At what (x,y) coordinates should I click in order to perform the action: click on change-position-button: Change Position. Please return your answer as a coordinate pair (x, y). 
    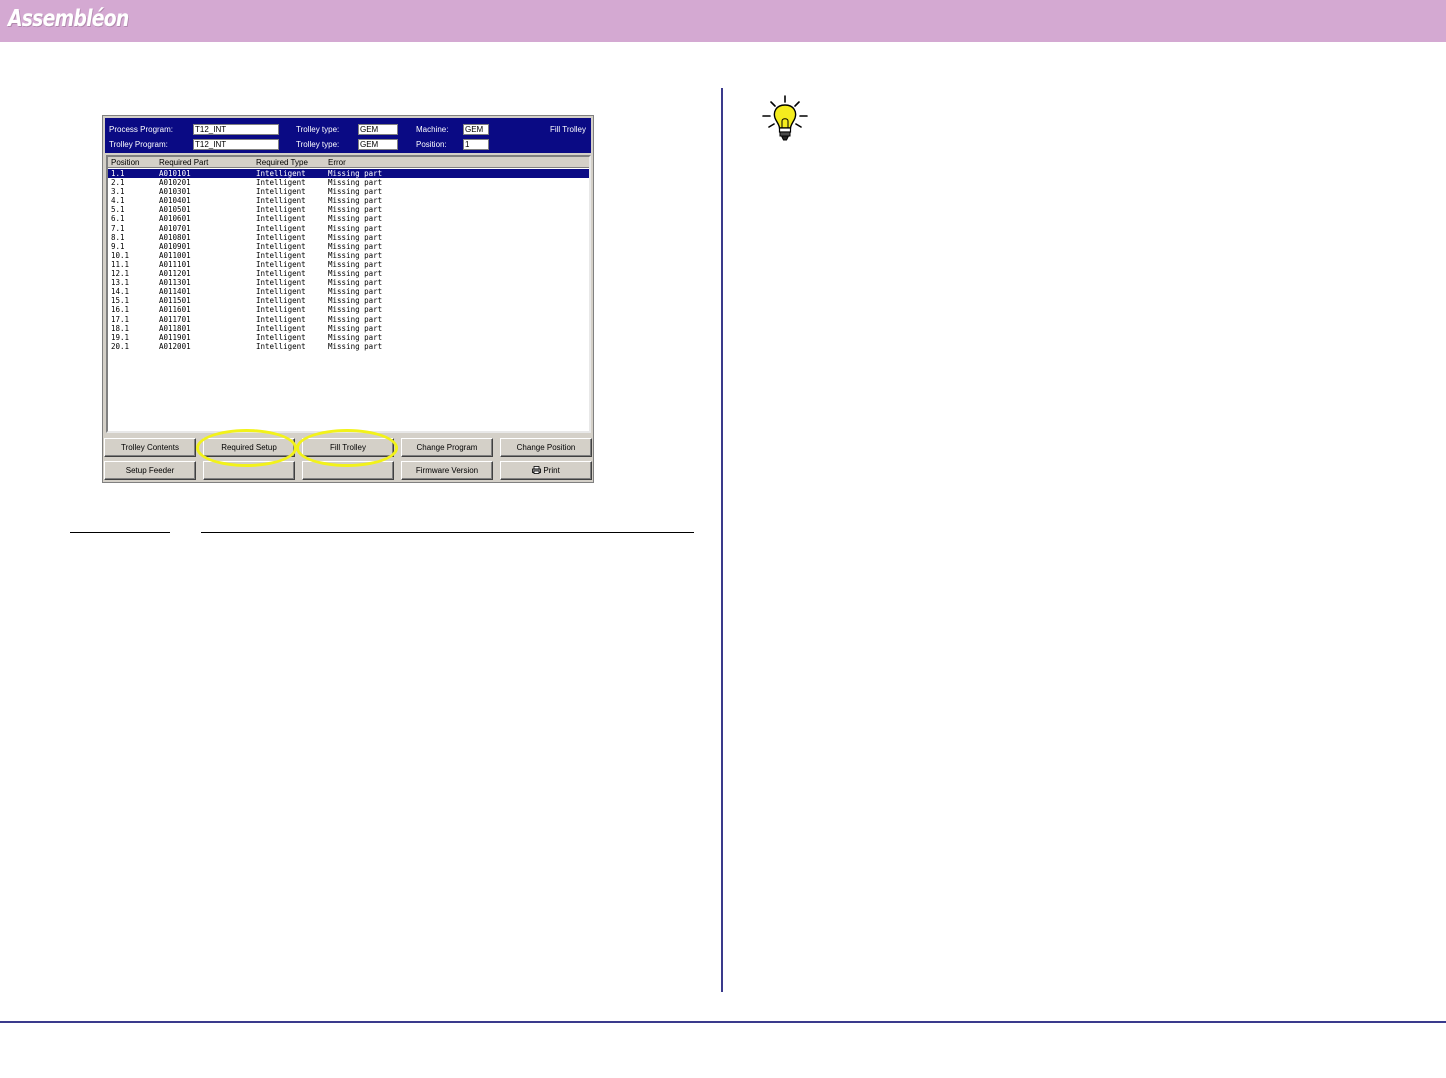
    Looking at the image, I should click on (546, 447).